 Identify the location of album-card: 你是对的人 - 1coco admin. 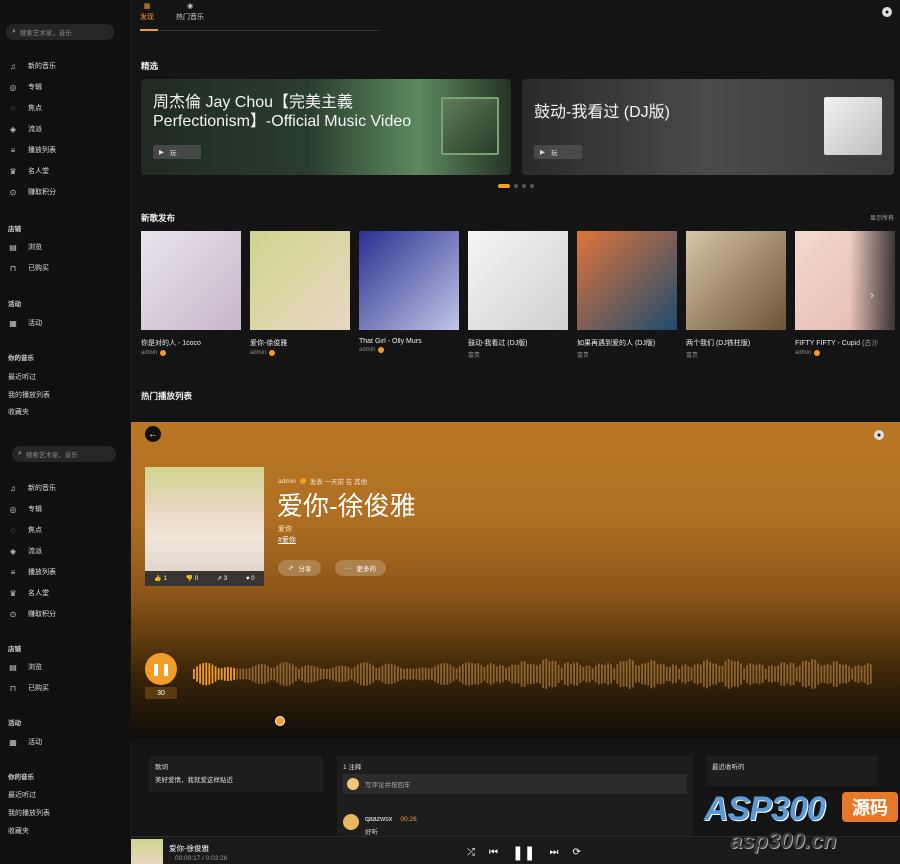
(191, 293).